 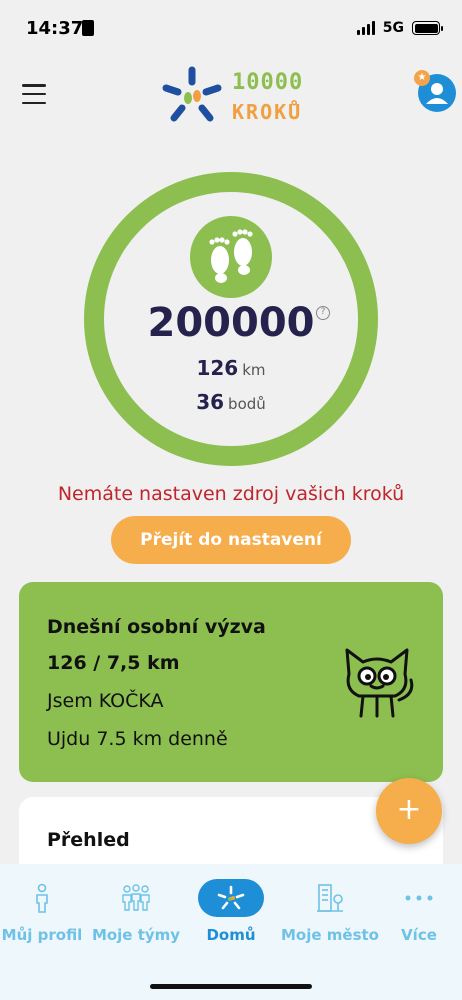 What do you see at coordinates (231, 540) in the screenshot?
I see `go-to-settings-button: Přejít do nastavení` at bounding box center [231, 540].